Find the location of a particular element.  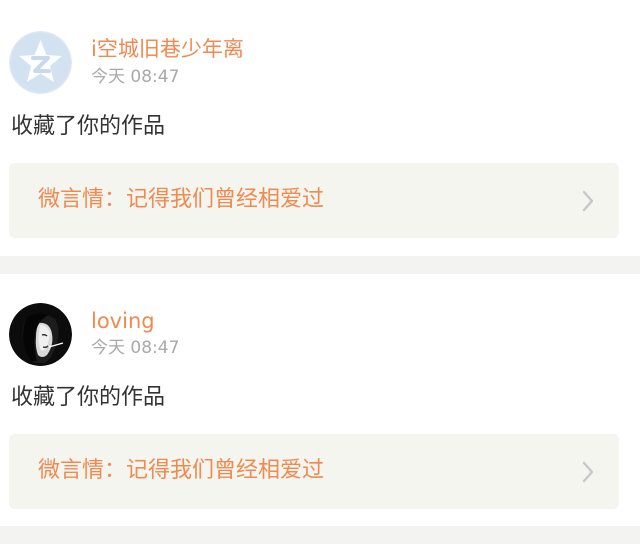

qzone-default-avatar-icon is located at coordinates (40, 62).